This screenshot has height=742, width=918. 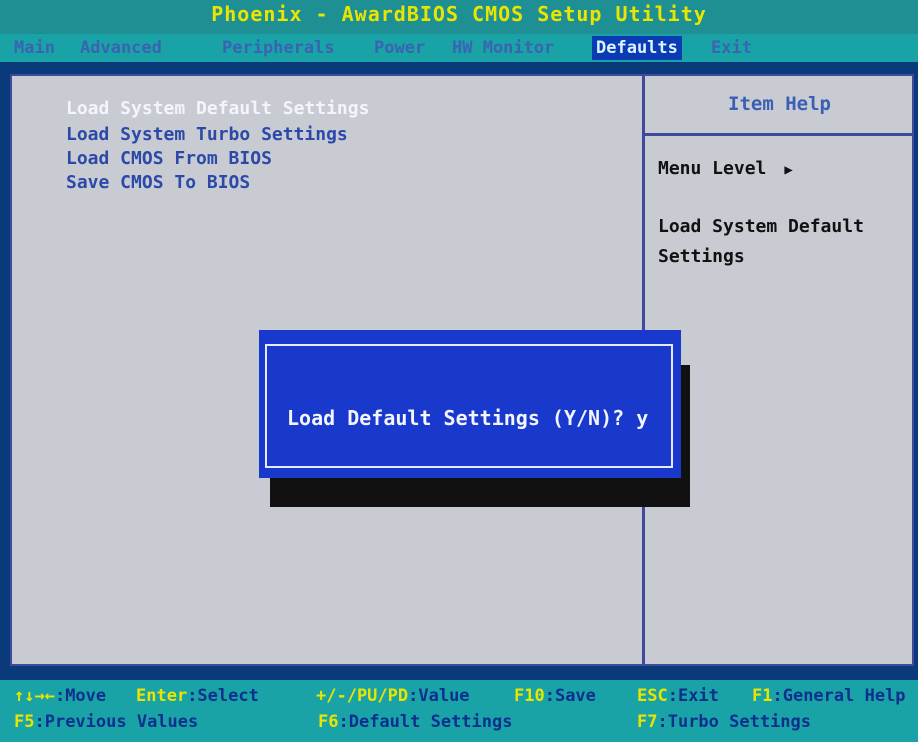 I want to click on option-load-system-default: Load System Default Settings, so click(x=217, y=108).